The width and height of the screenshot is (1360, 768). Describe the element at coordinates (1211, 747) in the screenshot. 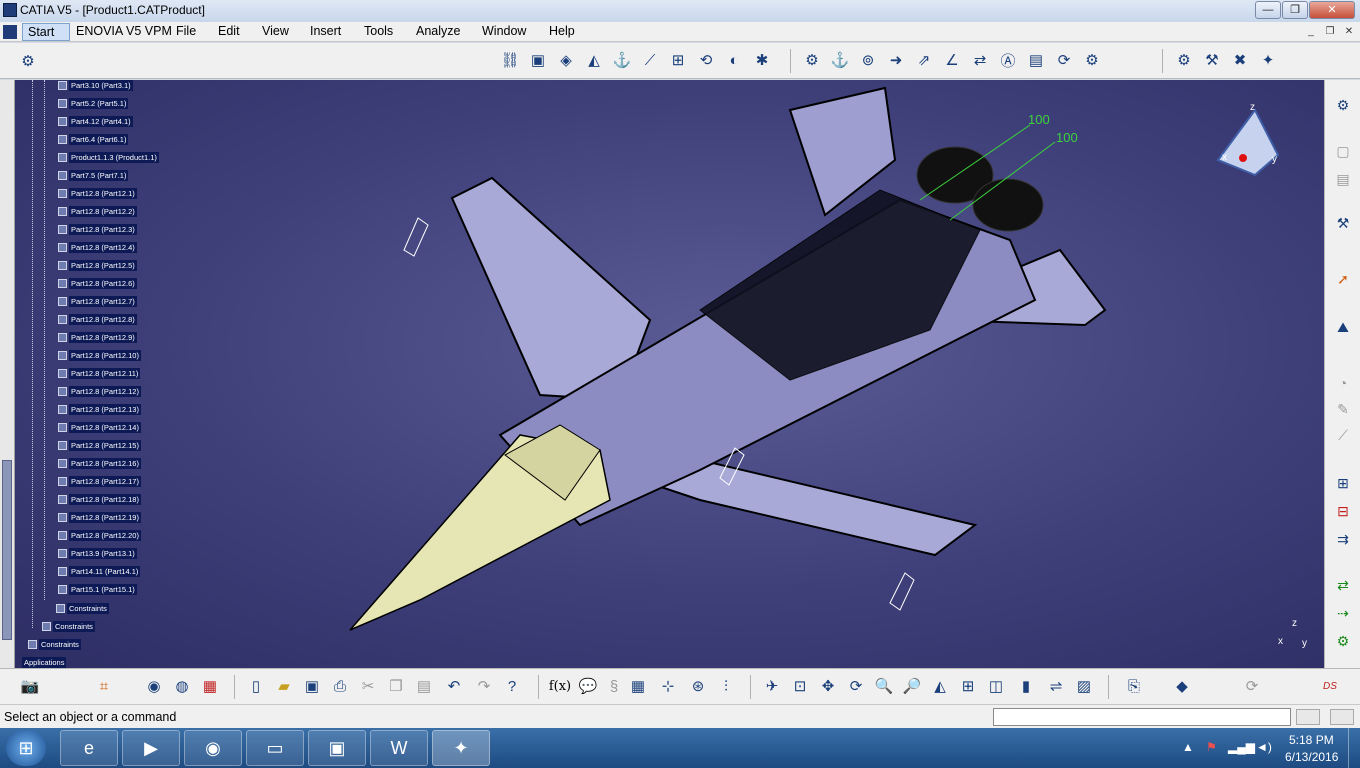

I see `tray-flag-icon: ⚑` at that location.